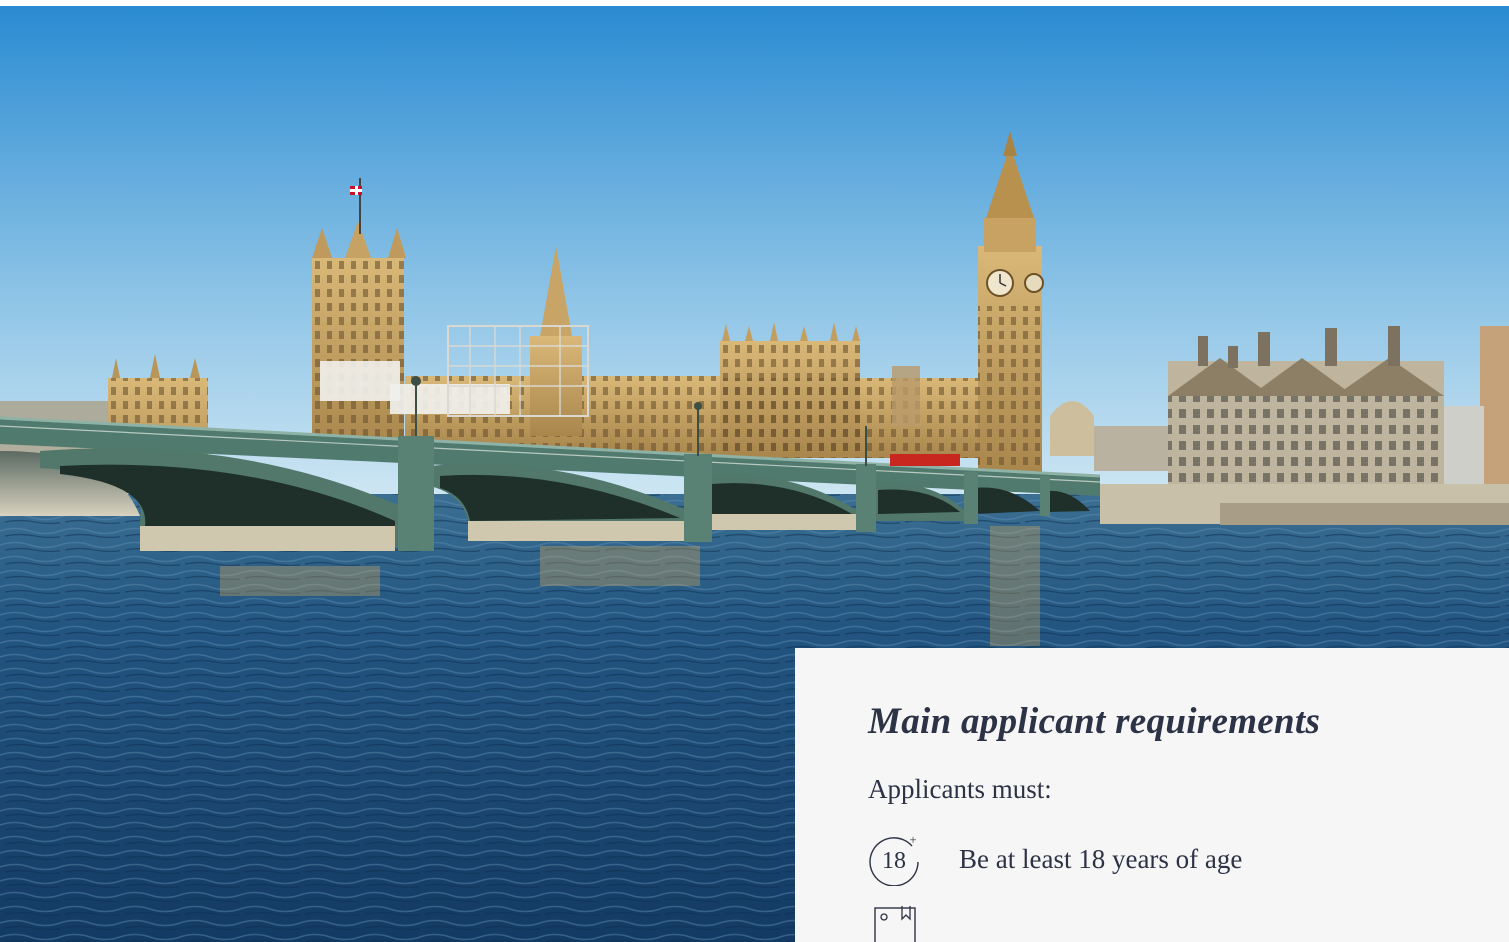 The height and width of the screenshot is (942, 1509). What do you see at coordinates (1168, 920) in the screenshot?
I see `list-item` at bounding box center [1168, 920].